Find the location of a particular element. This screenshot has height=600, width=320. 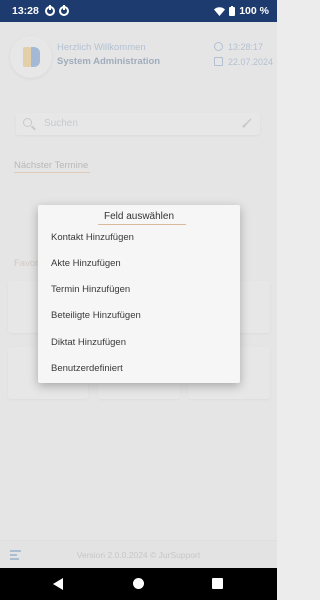

add-dictation-option: Diktat Hinzufügen is located at coordinates (88, 342).